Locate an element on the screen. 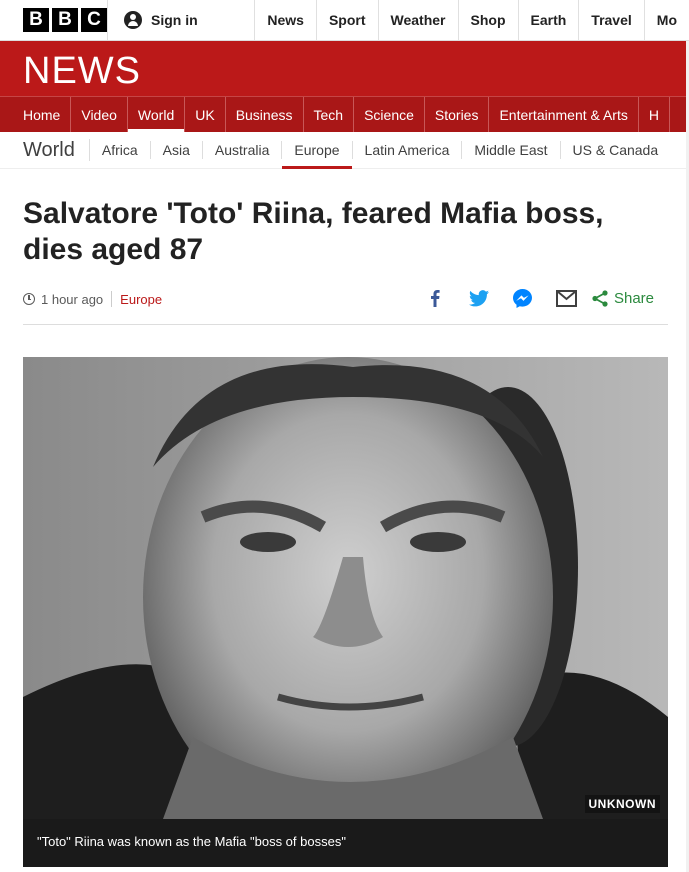  sub-nav-africa: Africa is located at coordinates (120, 150).